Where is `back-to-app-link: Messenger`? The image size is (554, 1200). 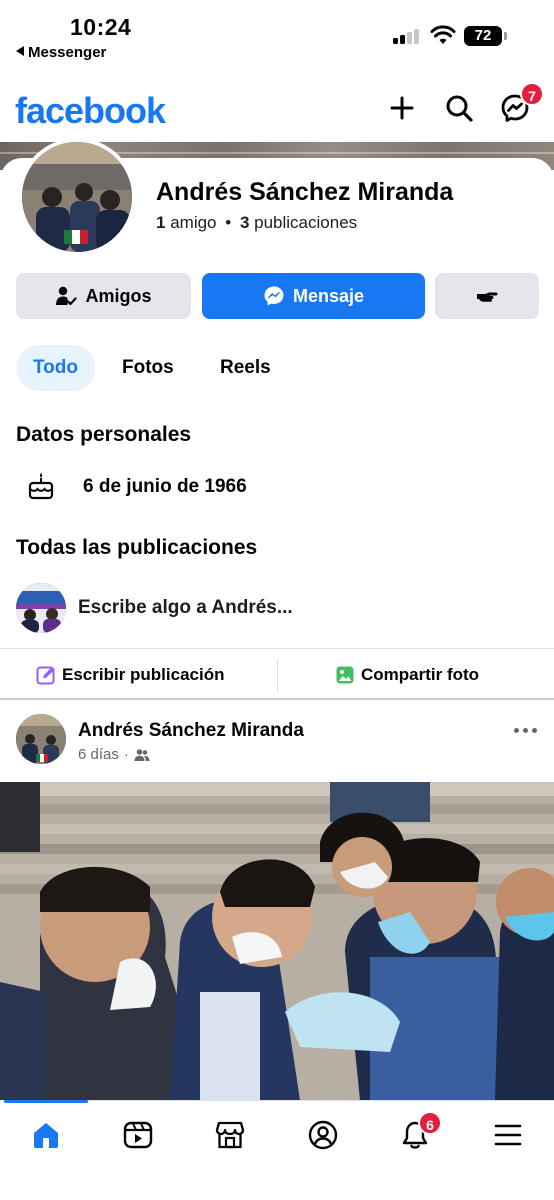 back-to-app-link: Messenger is located at coordinates (61, 52).